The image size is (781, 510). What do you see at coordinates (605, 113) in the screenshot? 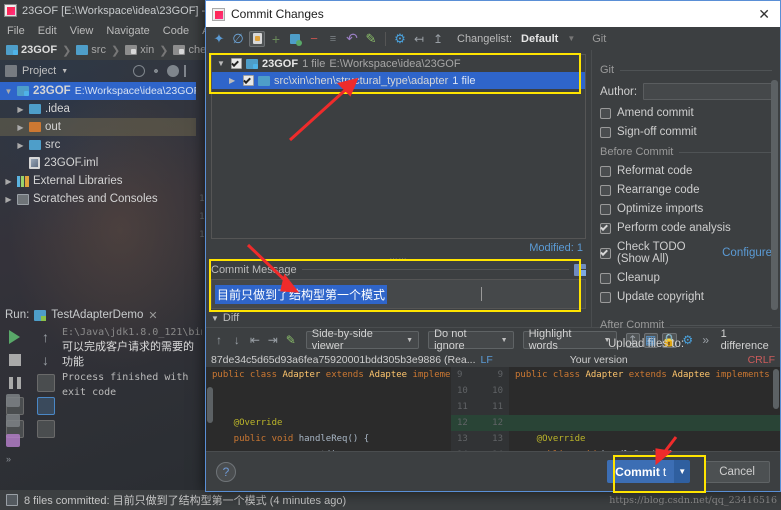
I see `amend-commit-checkbox` at bounding box center [605, 113].